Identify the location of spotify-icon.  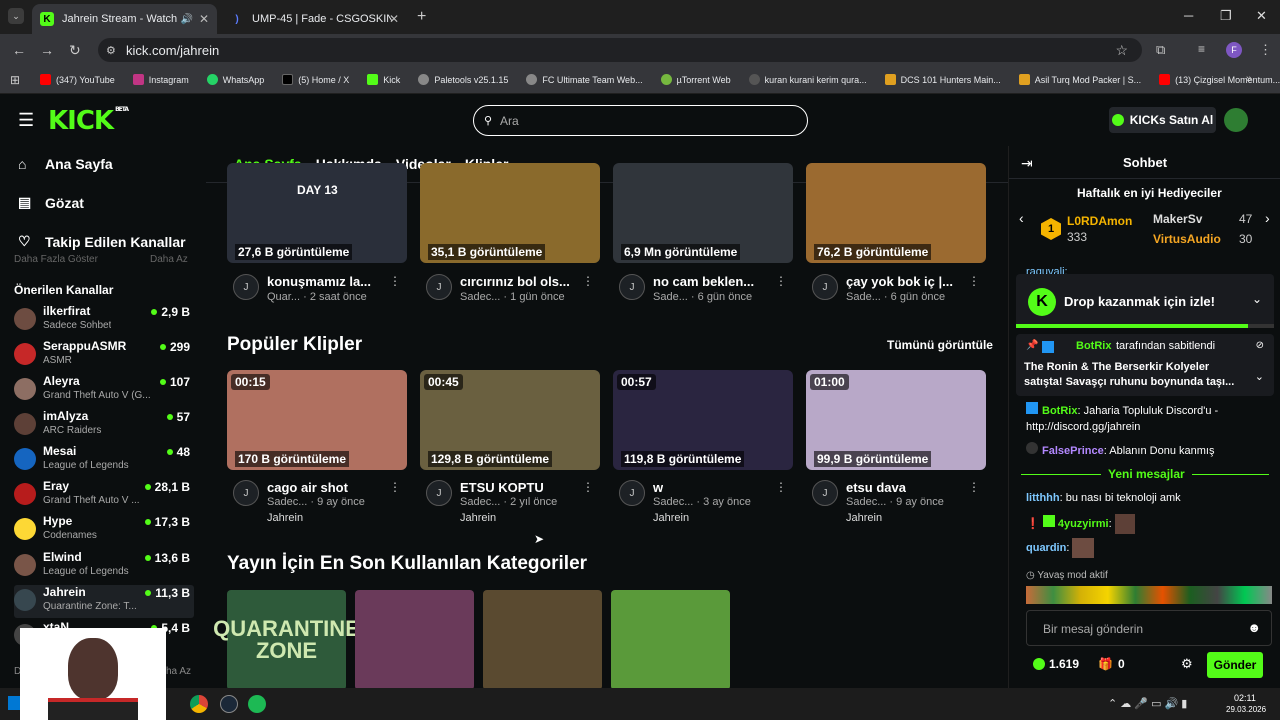
(257, 704).